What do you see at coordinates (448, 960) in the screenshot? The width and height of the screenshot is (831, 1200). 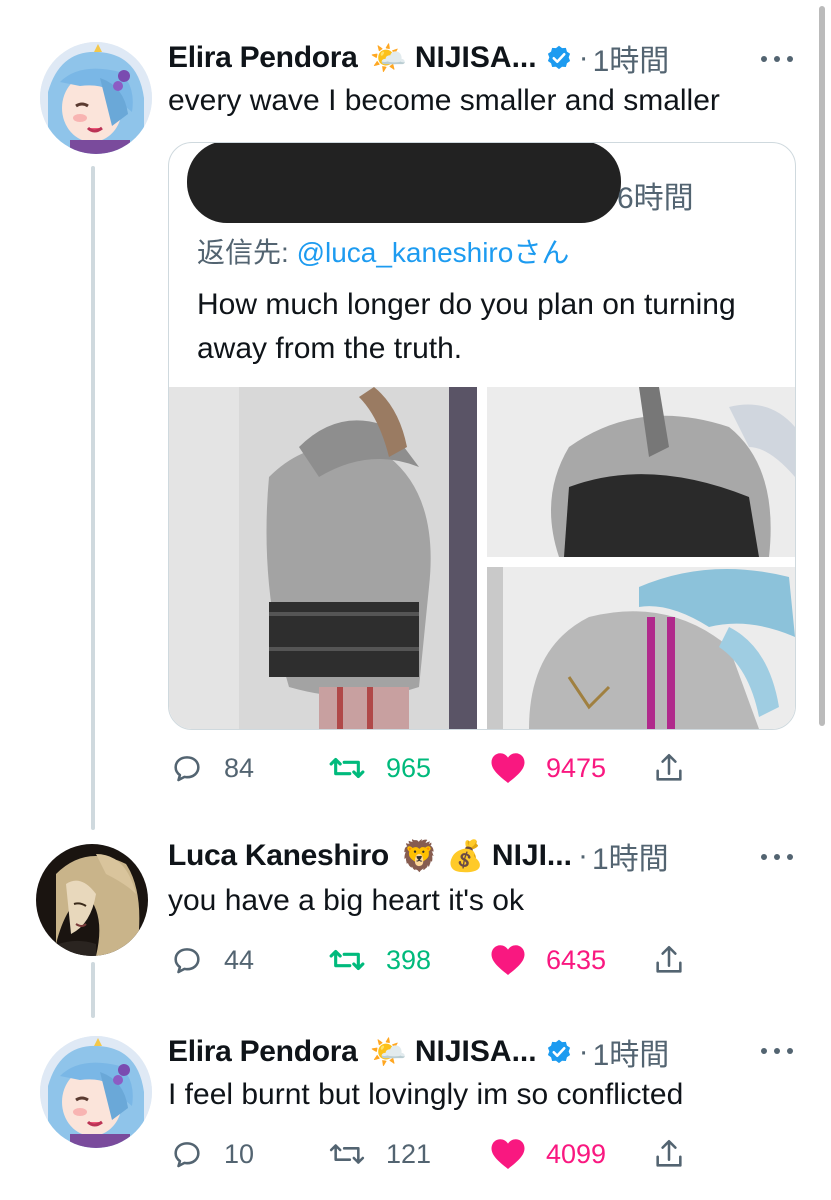 I see `tweet-actions: 44 398 6435` at bounding box center [448, 960].